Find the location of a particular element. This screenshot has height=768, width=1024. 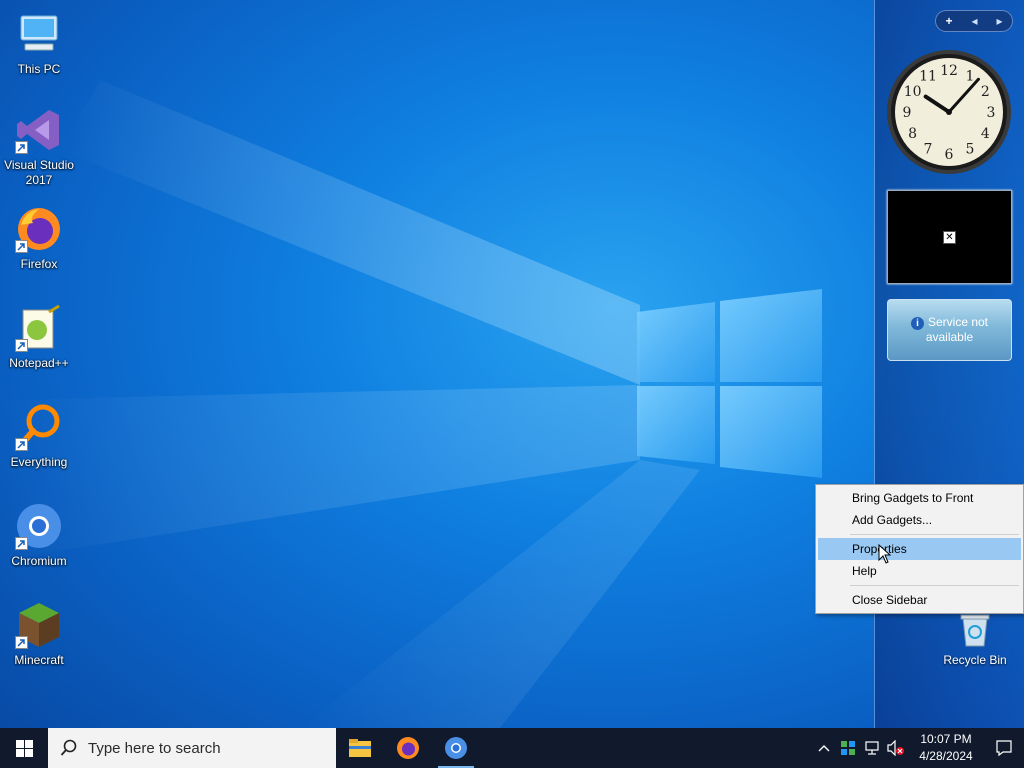

menu-item-properties: Properties is located at coordinates (919, 549).